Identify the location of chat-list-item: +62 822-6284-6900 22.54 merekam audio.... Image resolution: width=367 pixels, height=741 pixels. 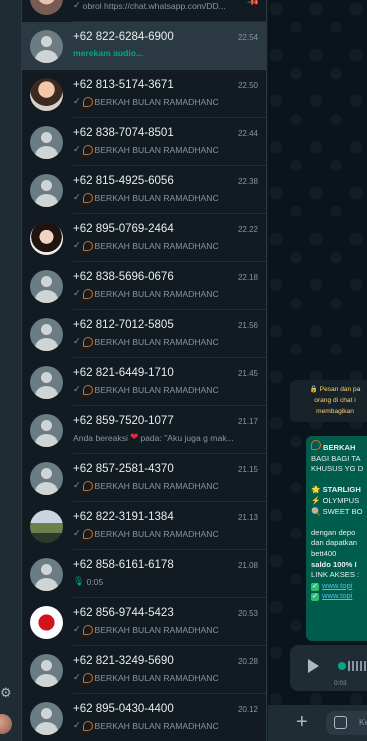
(144, 46).